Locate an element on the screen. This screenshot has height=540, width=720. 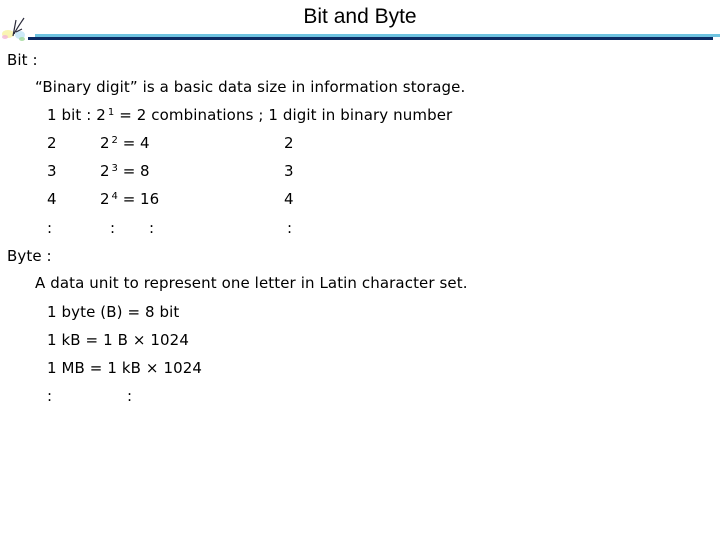
page-title: Bit and Byte is located at coordinates (360, 17).